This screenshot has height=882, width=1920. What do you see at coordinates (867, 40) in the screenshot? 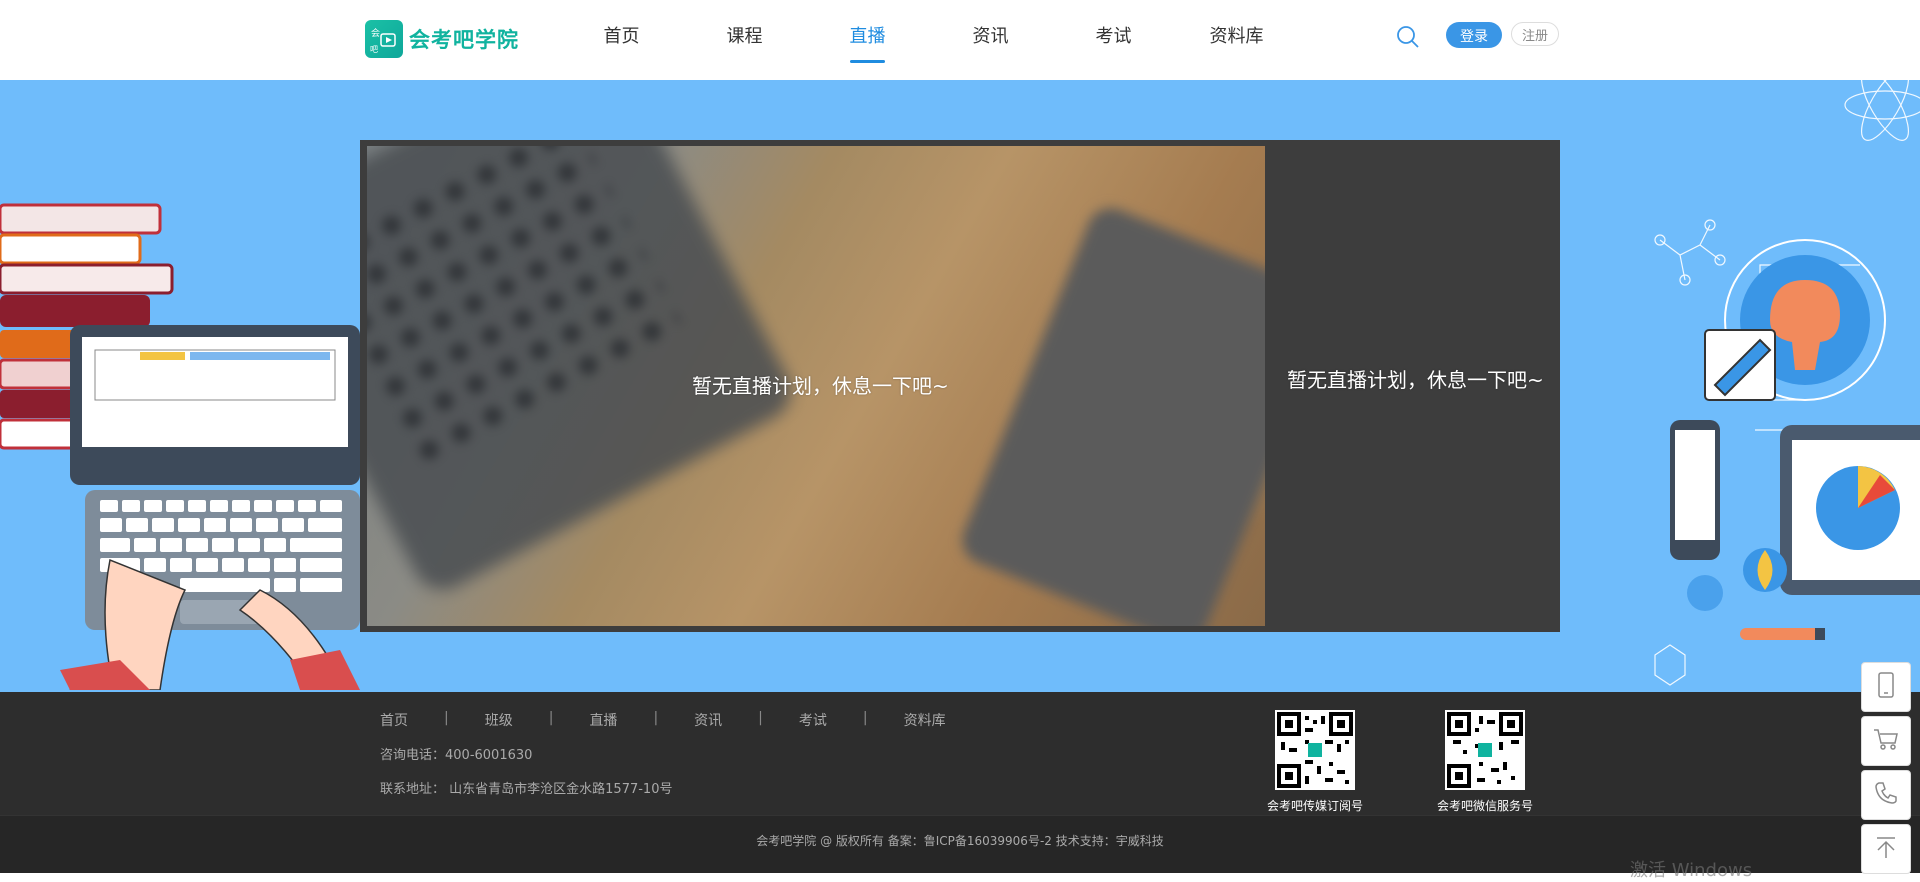
I see `nav-live: 直播` at bounding box center [867, 40].